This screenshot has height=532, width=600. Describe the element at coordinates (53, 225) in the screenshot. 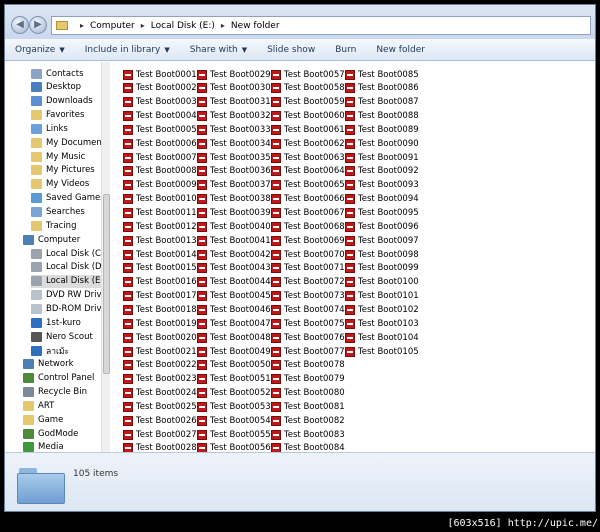

I see `nav-item: Tracing` at that location.